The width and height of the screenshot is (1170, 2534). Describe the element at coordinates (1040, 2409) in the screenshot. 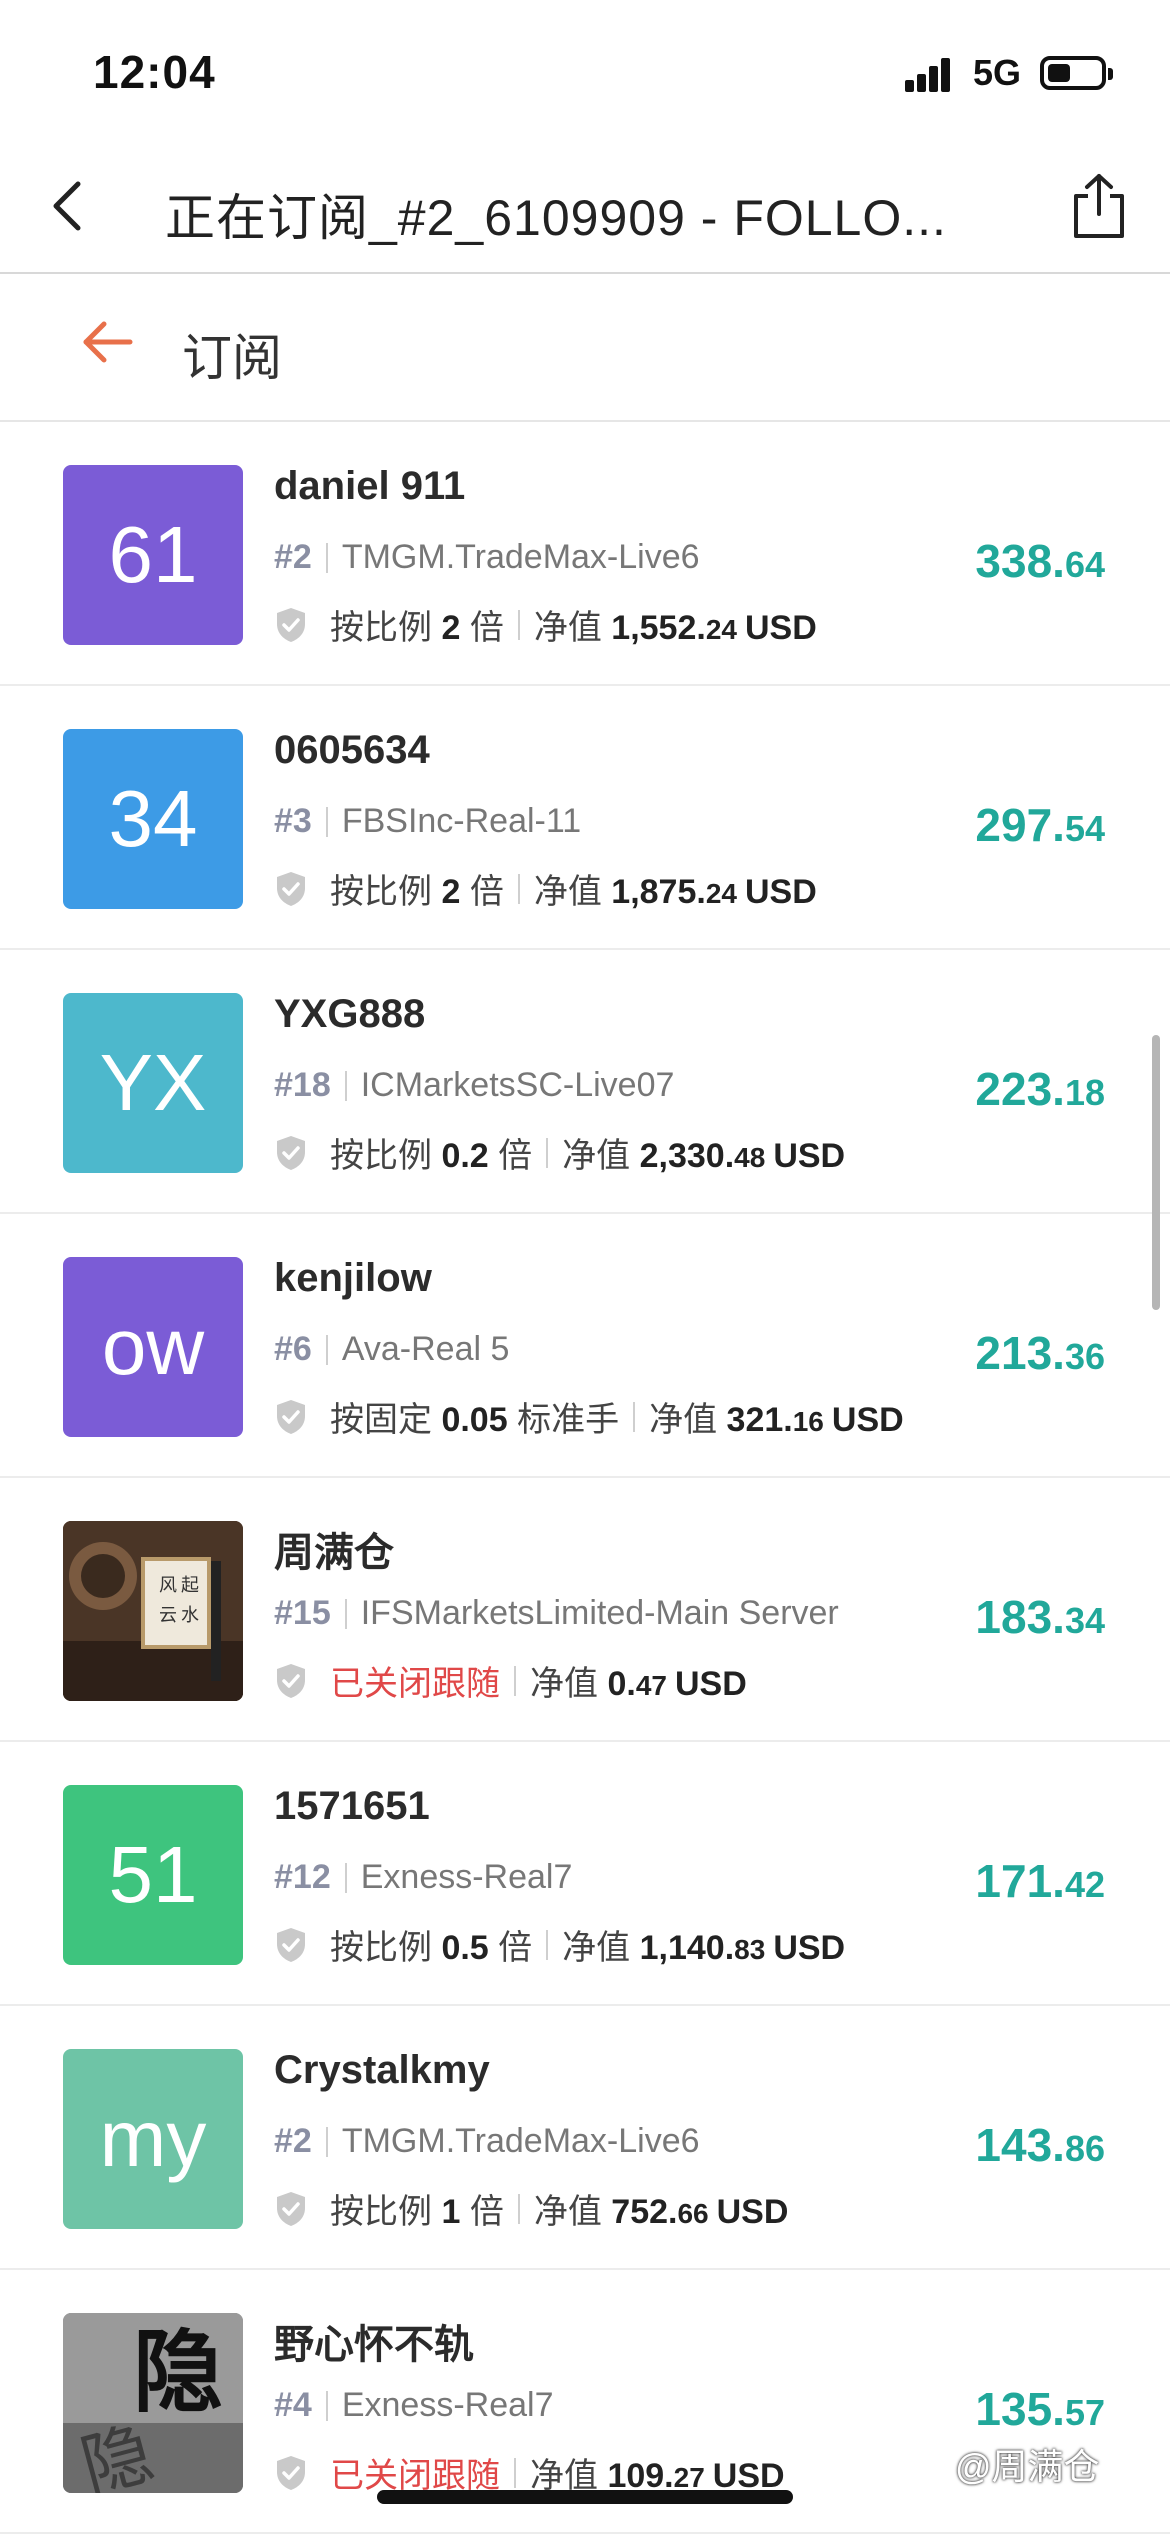

I see `profit-value: 135.57` at that location.